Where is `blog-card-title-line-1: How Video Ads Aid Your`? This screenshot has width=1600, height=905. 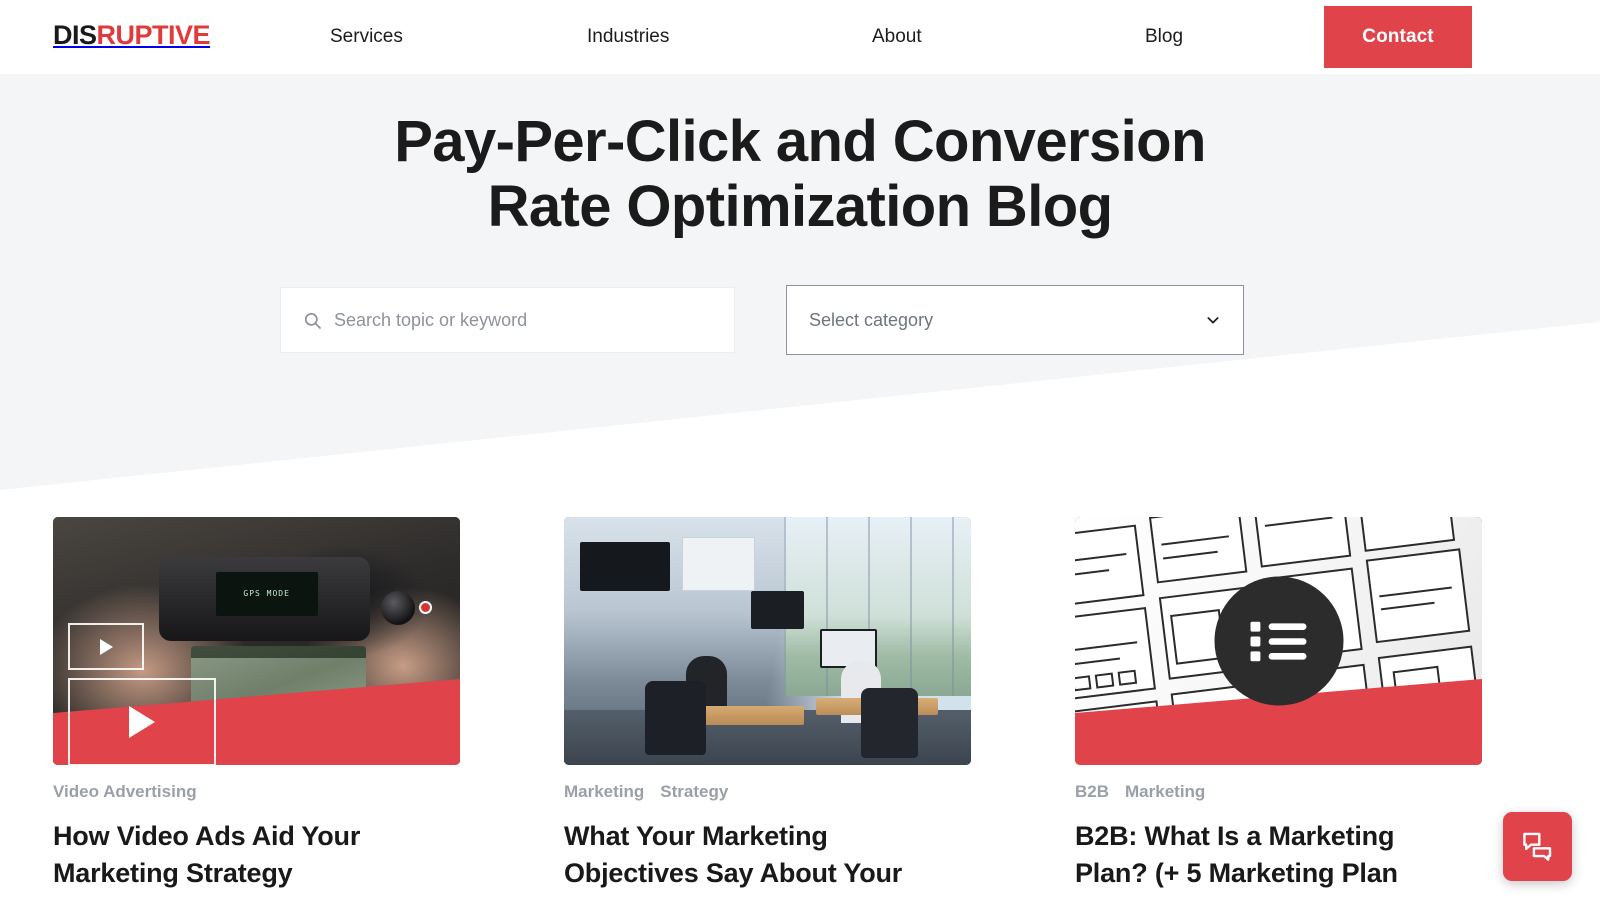 blog-card-title-line-1: How Video Ads Aid Your is located at coordinates (207, 836).